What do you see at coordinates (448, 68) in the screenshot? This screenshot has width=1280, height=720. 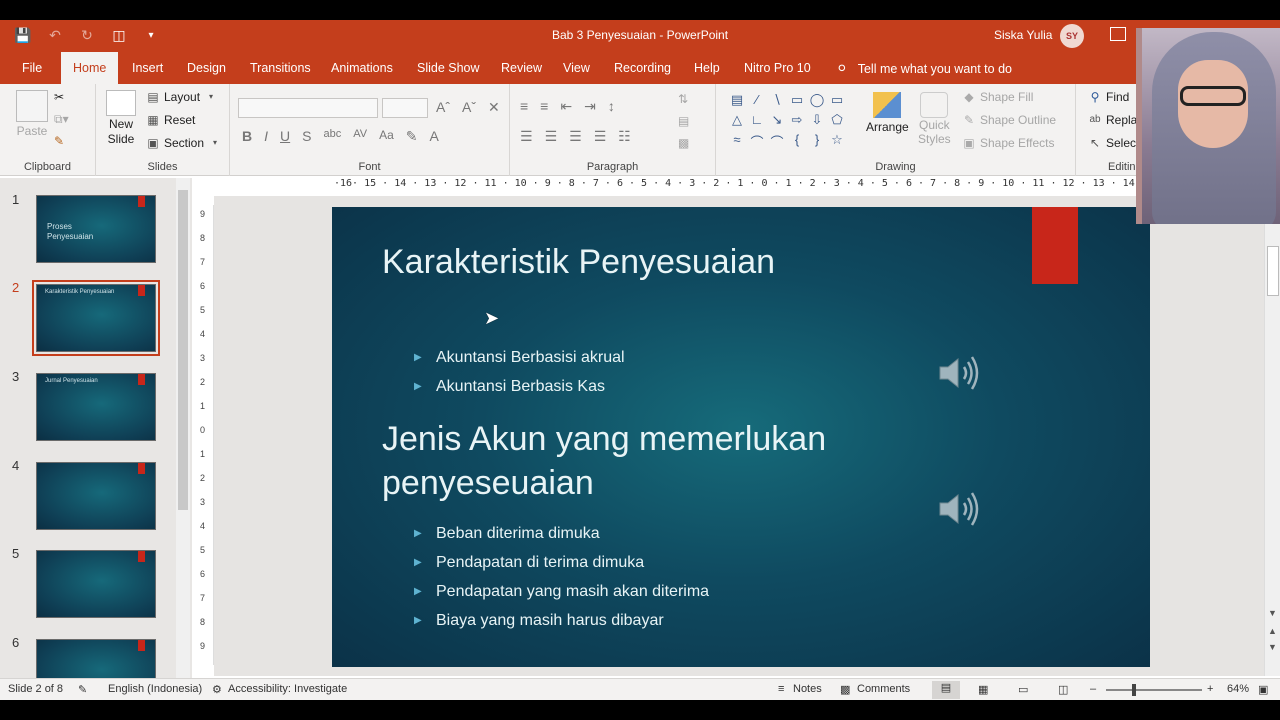 I see `tab-slide-show: Slide Show` at bounding box center [448, 68].